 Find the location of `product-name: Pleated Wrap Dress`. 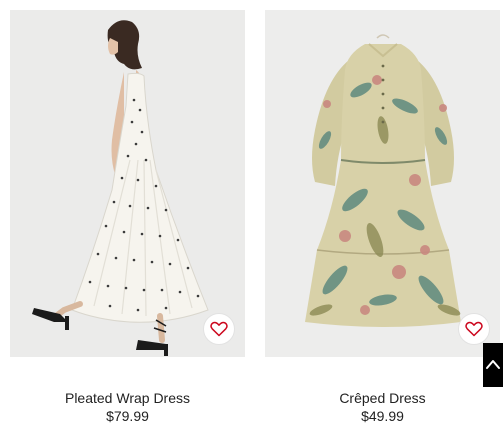

product-name: Pleated Wrap Dress is located at coordinates (127, 398).